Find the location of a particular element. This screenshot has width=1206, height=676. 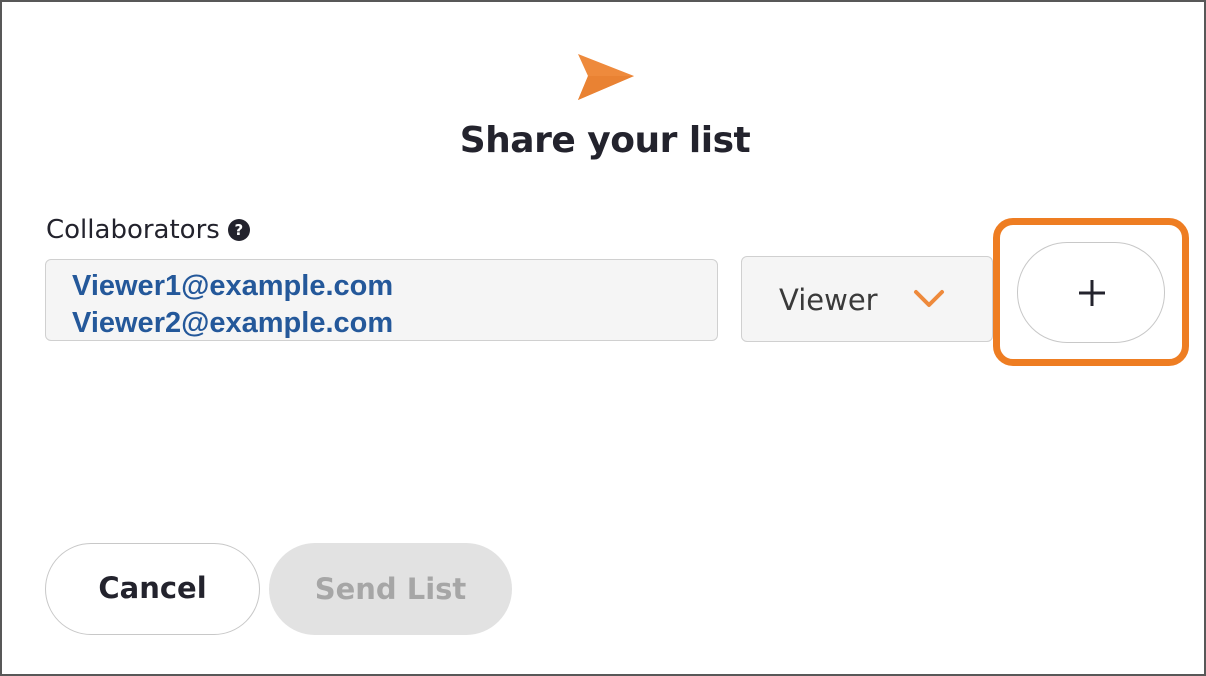

question-circle-icon: ? is located at coordinates (238, 230).